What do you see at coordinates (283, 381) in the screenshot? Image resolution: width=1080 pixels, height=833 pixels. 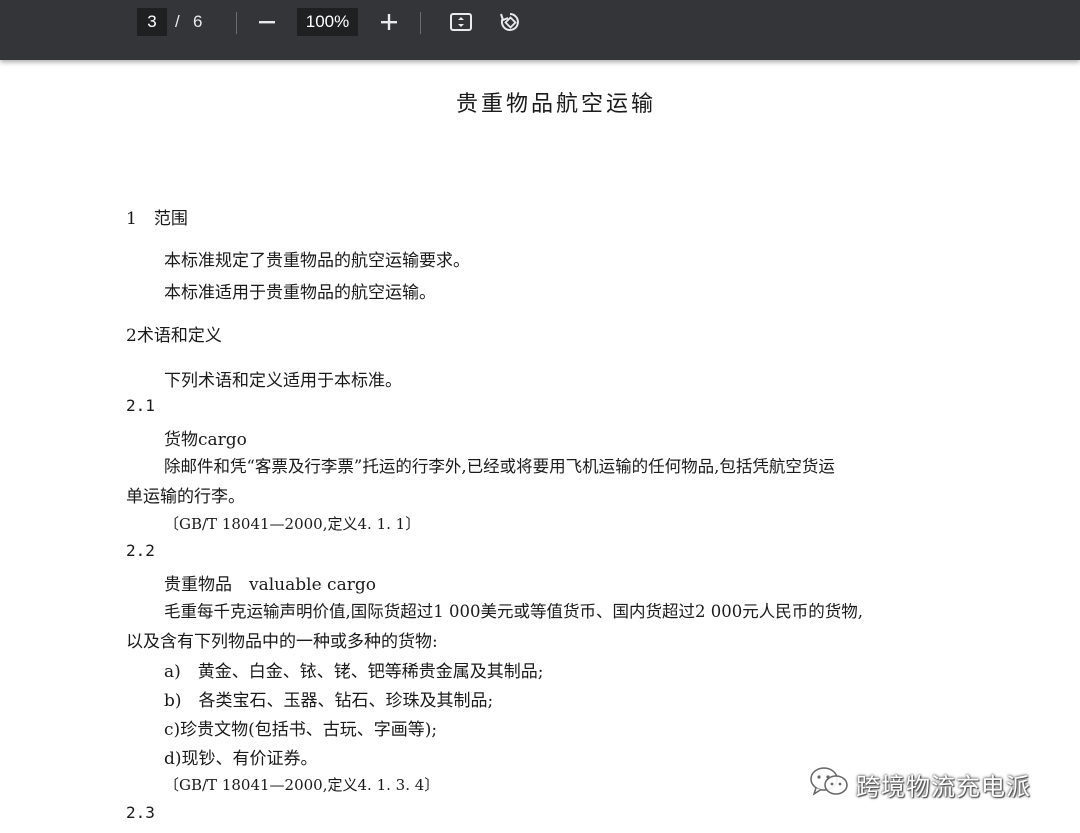 I see `section-2-paragraph: 下列术语和定义适用于本标准。` at bounding box center [283, 381].